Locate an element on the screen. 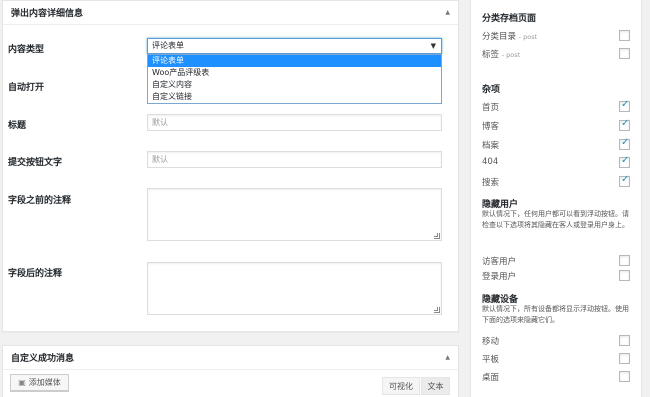 The image size is (650, 397). content-type-select: 评论表单 ▼ is located at coordinates (294, 46).